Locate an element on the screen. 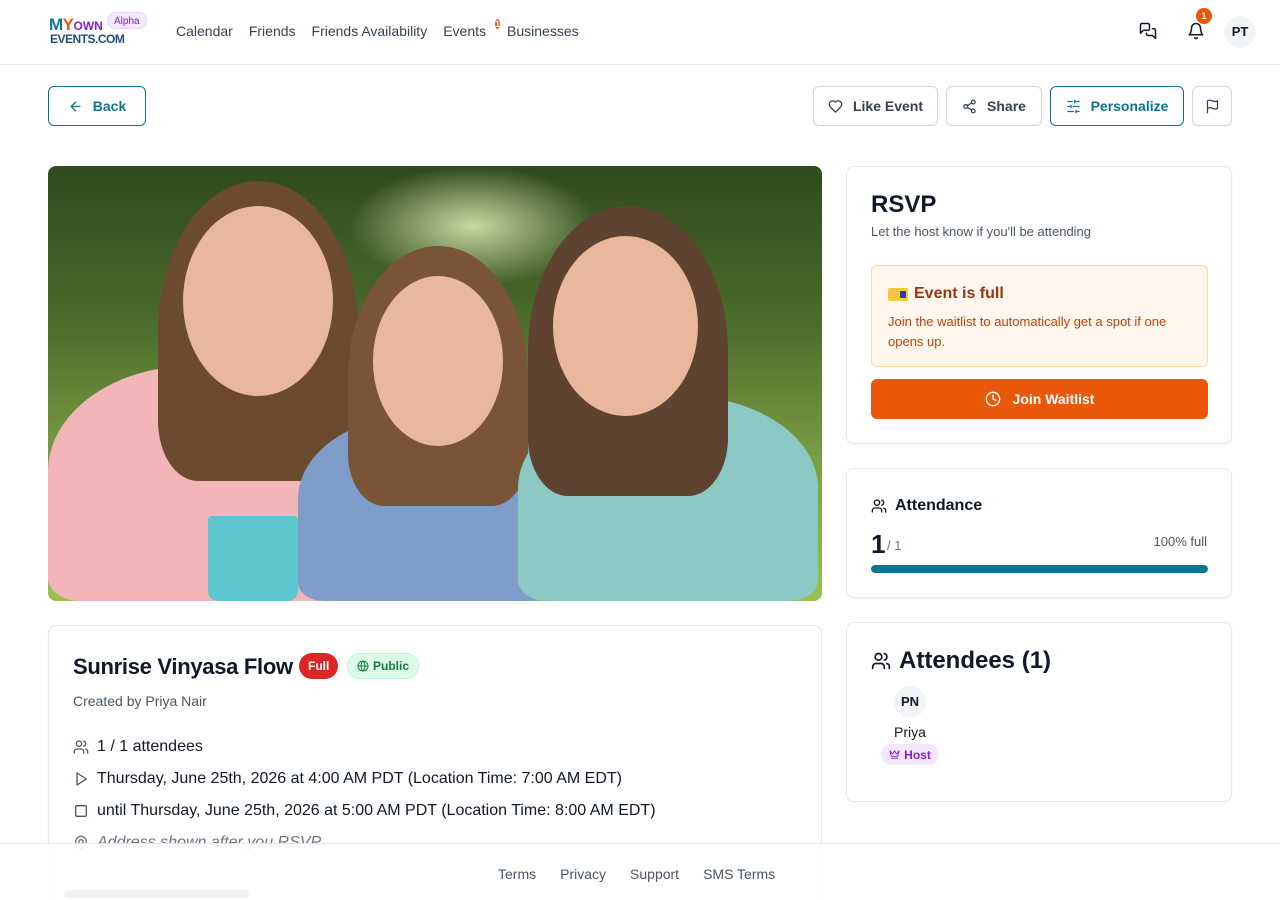  like-event-button: Like Event is located at coordinates (875, 106).